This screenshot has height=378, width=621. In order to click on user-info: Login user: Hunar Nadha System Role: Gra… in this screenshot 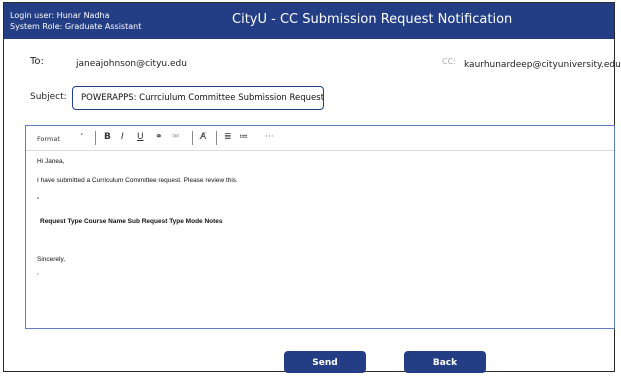, I will do `click(75, 21)`.